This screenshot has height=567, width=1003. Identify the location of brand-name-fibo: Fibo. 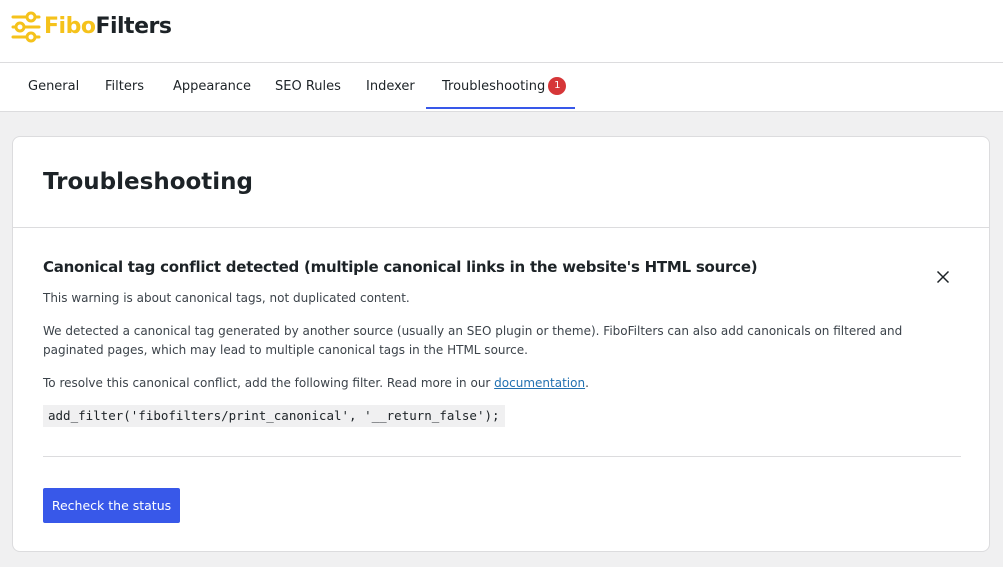
(70, 26).